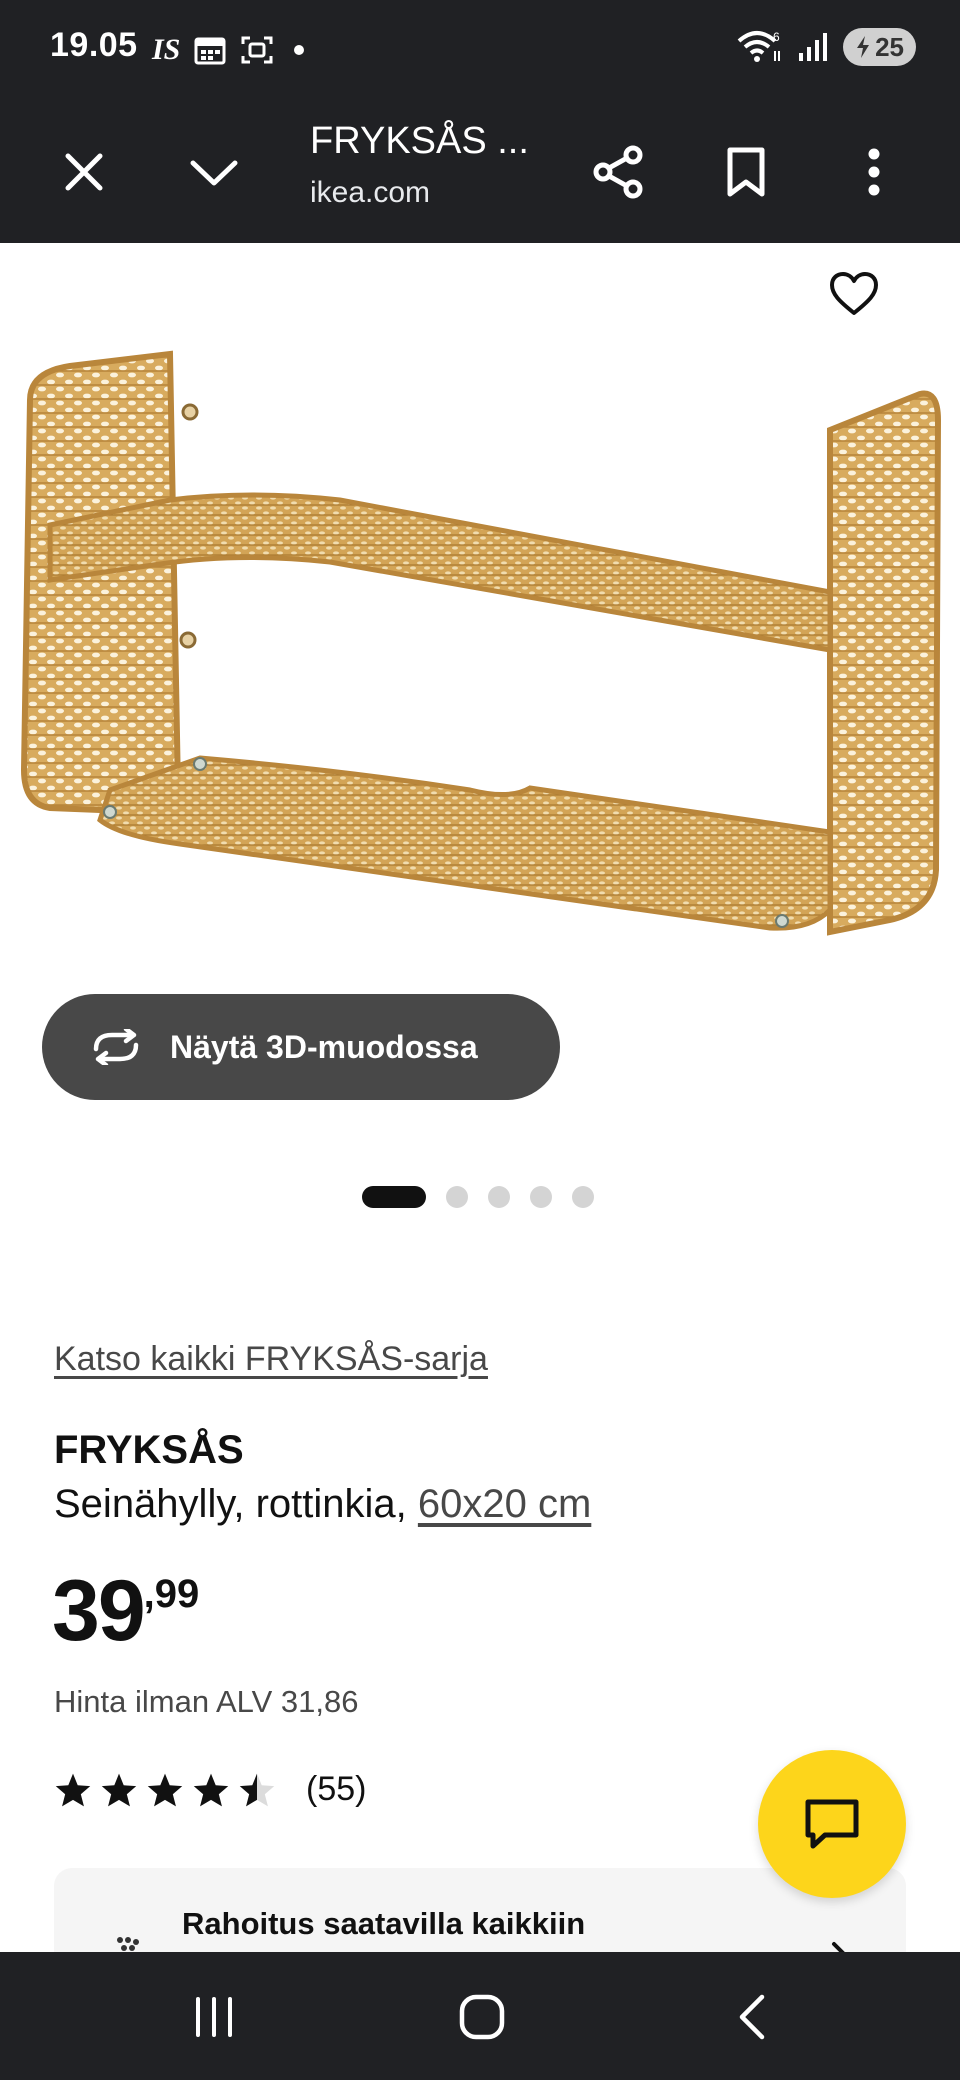  Describe the element at coordinates (863, 47) in the screenshot. I see `charging-icon` at that location.